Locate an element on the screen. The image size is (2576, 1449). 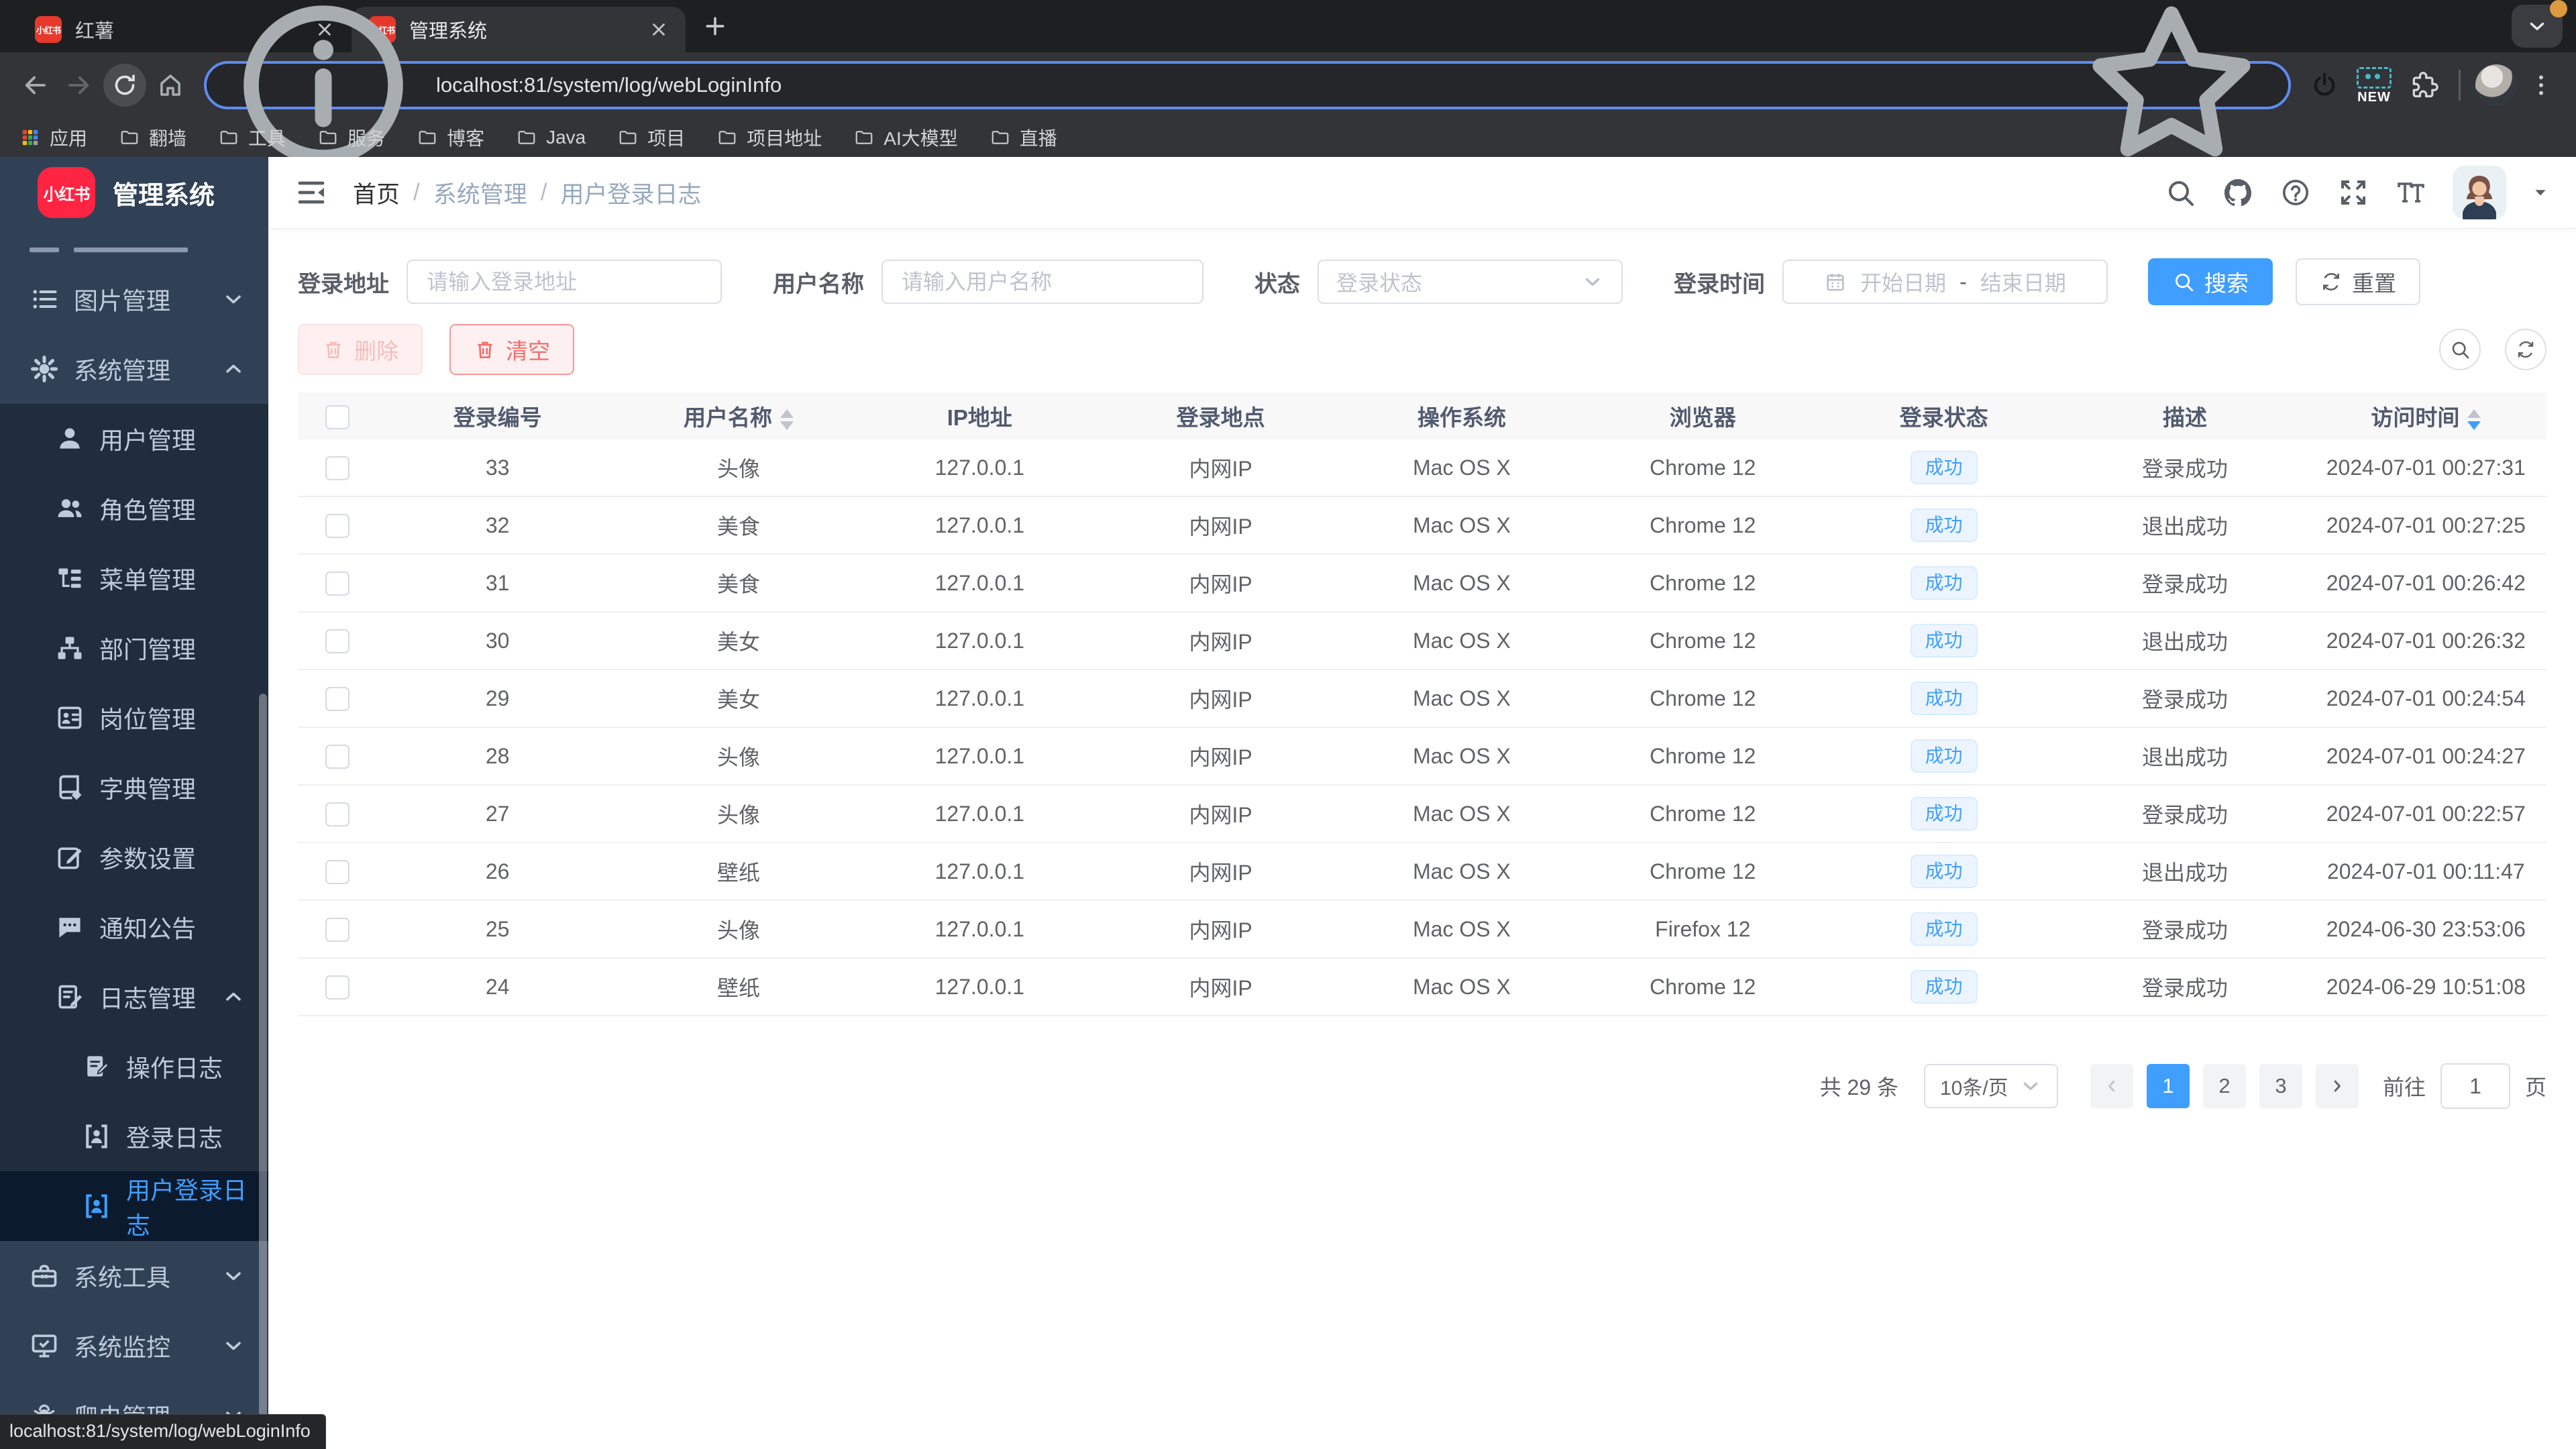
tab-close-icon is located at coordinates (658, 29).